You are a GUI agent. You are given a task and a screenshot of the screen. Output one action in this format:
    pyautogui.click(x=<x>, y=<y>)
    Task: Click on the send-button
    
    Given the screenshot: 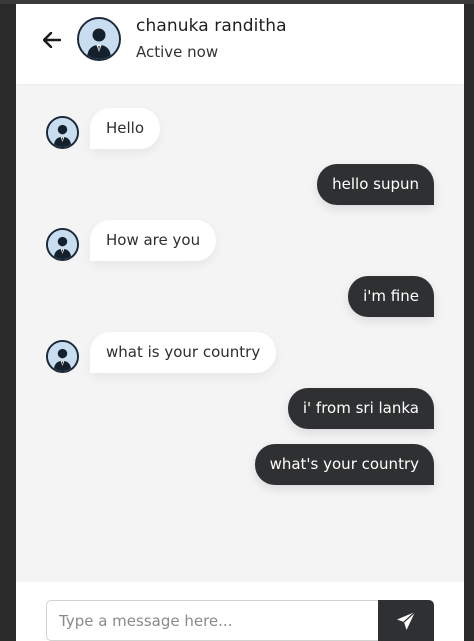 What is the action you would take?
    pyautogui.click(x=406, y=620)
    